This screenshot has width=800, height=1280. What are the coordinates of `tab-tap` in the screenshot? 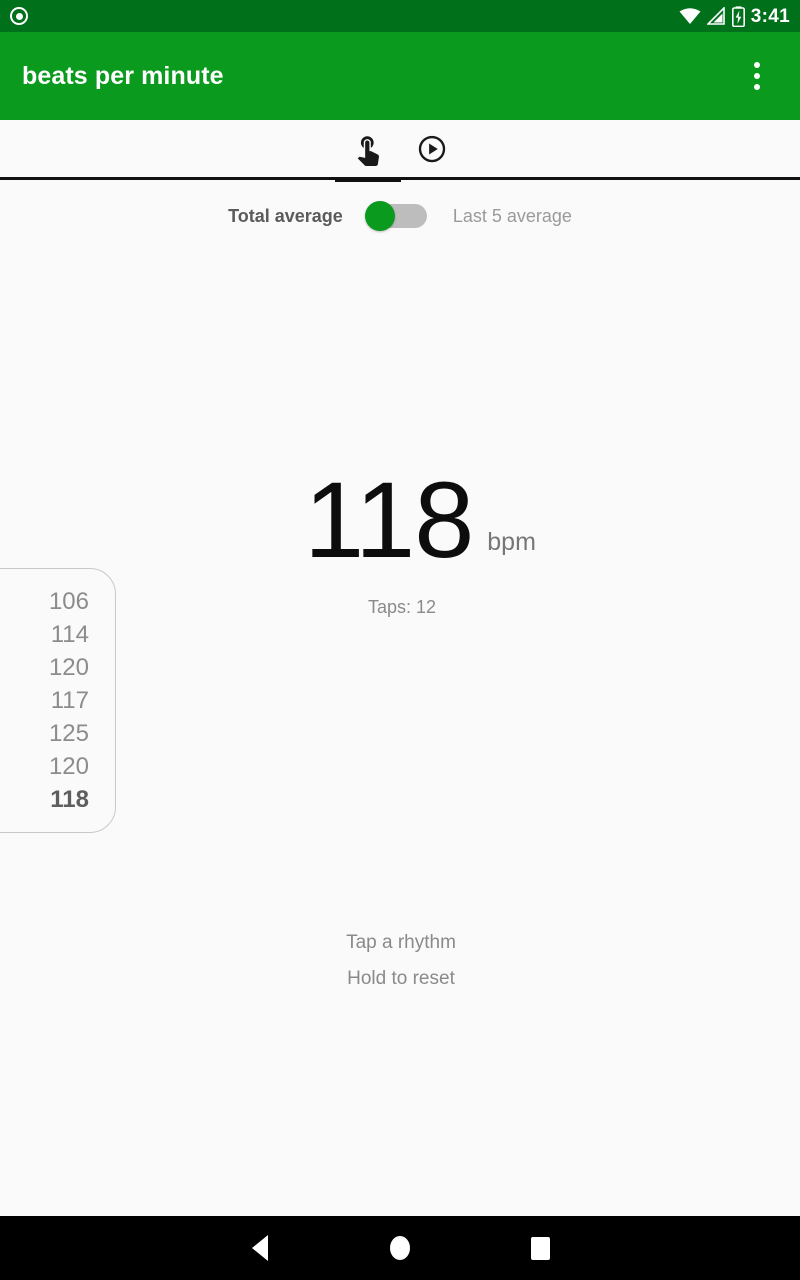 It's located at (368, 150).